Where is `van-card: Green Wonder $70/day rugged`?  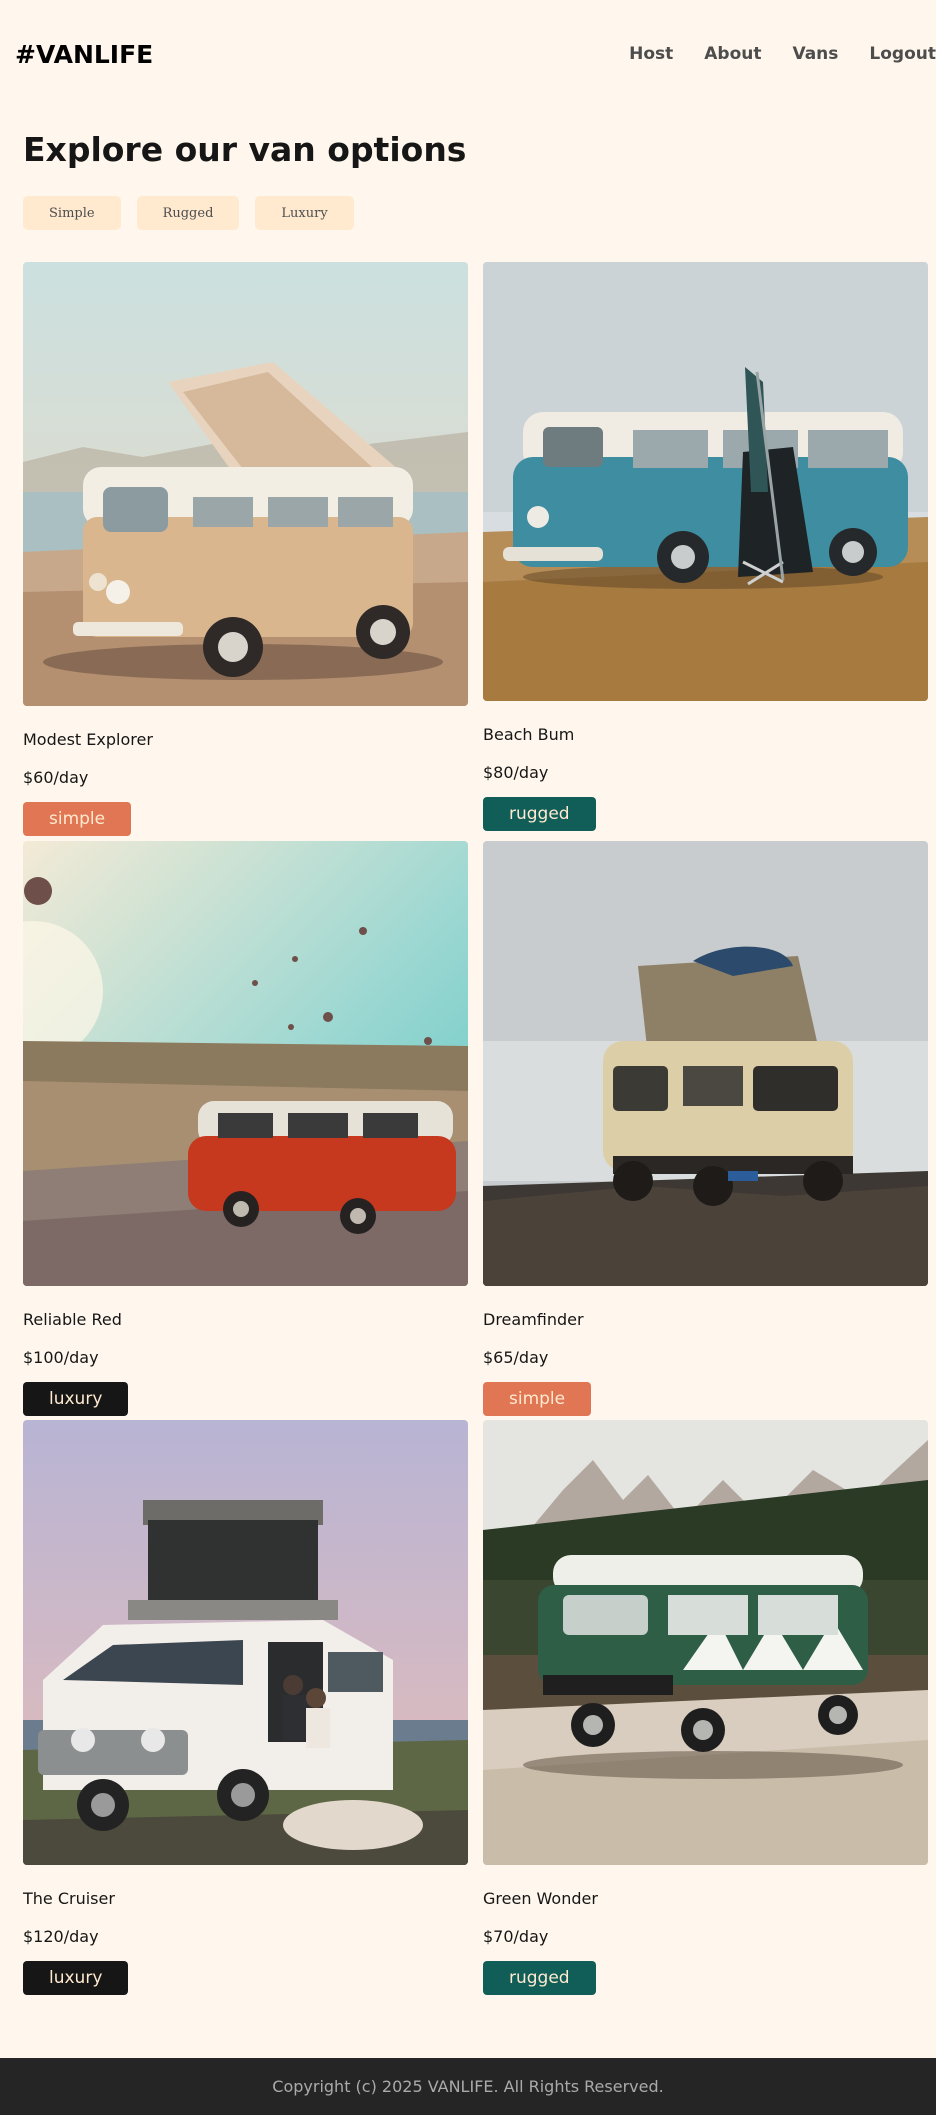
van-card: Green Wonder $70/day rugged is located at coordinates (705, 1707).